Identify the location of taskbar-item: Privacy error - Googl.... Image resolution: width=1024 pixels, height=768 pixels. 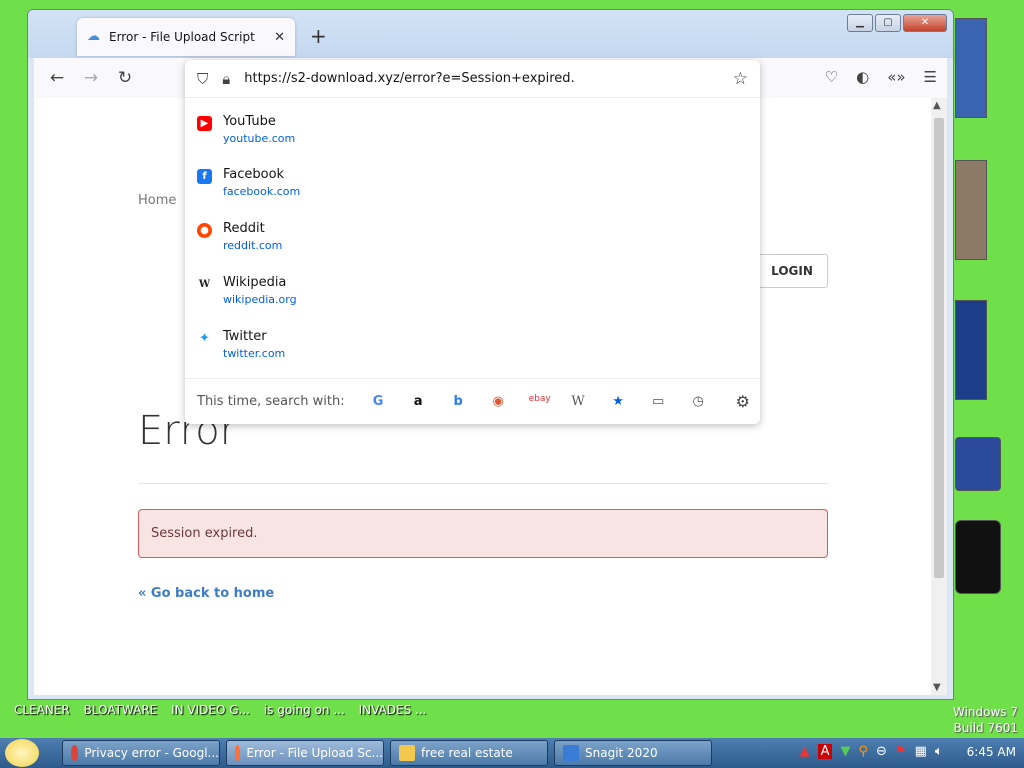
(141, 753).